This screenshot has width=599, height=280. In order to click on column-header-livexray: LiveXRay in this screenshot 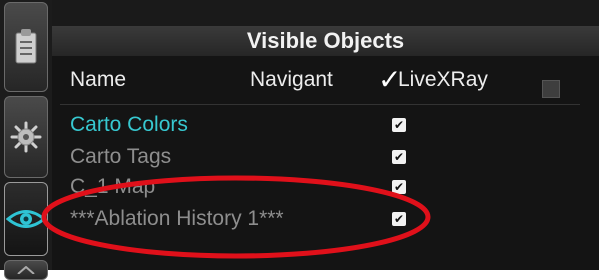, I will do `click(443, 80)`.